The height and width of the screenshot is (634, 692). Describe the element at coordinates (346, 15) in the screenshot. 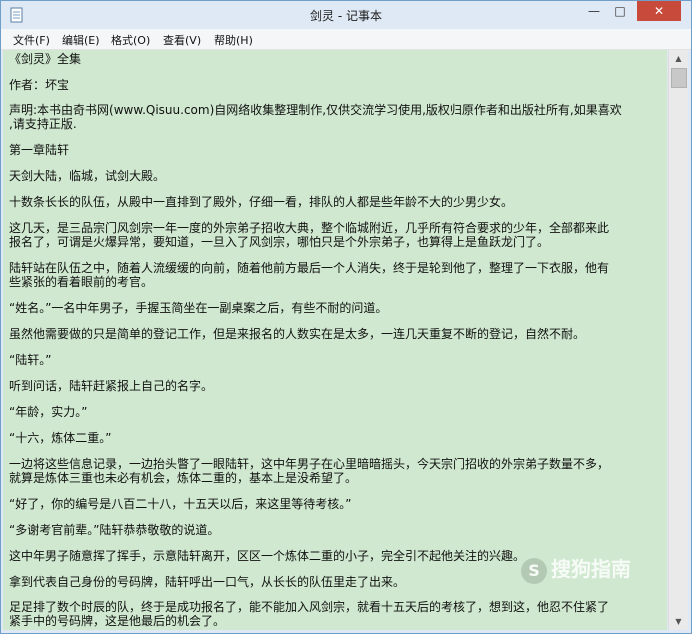

I see `title-bar: 剑灵 - 记事本 — □ ✕` at that location.